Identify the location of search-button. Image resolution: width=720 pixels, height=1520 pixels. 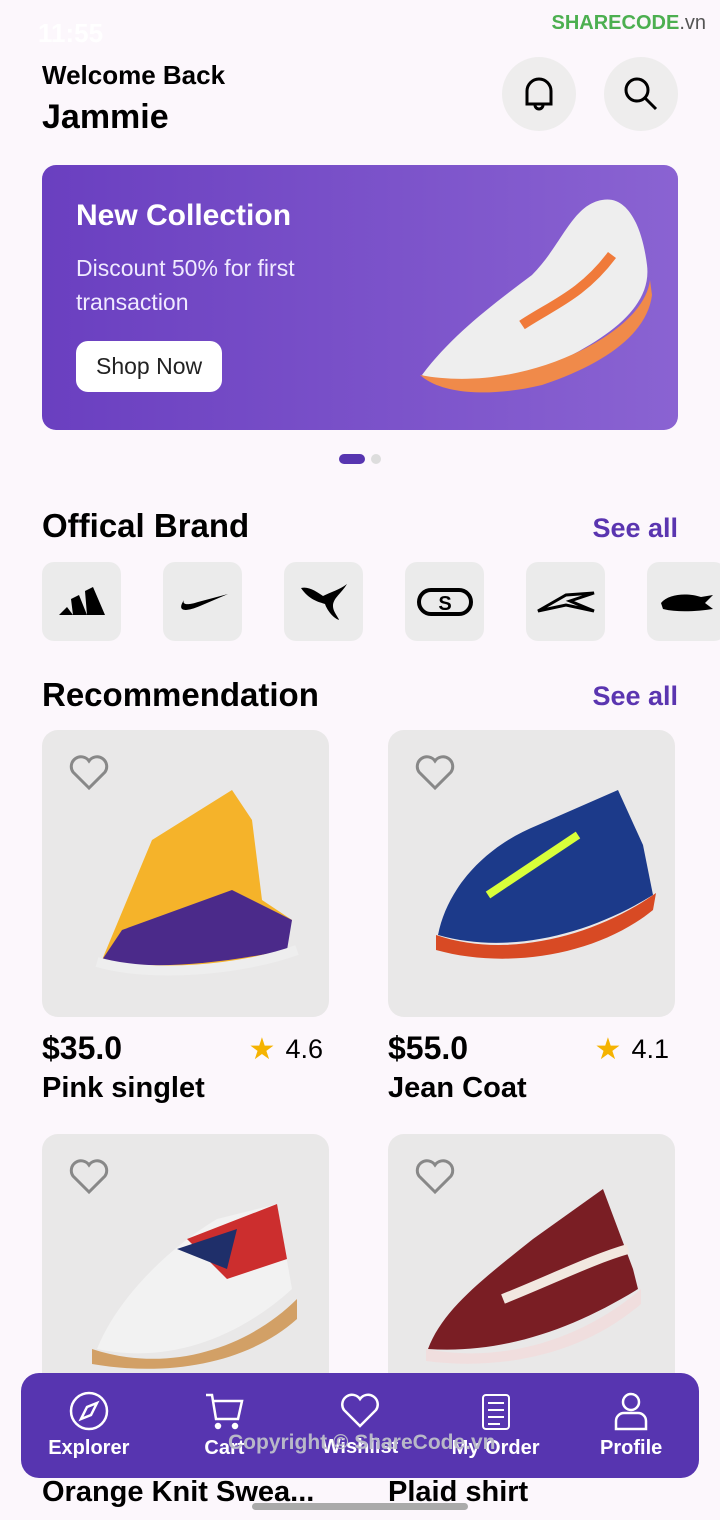
(641, 94).